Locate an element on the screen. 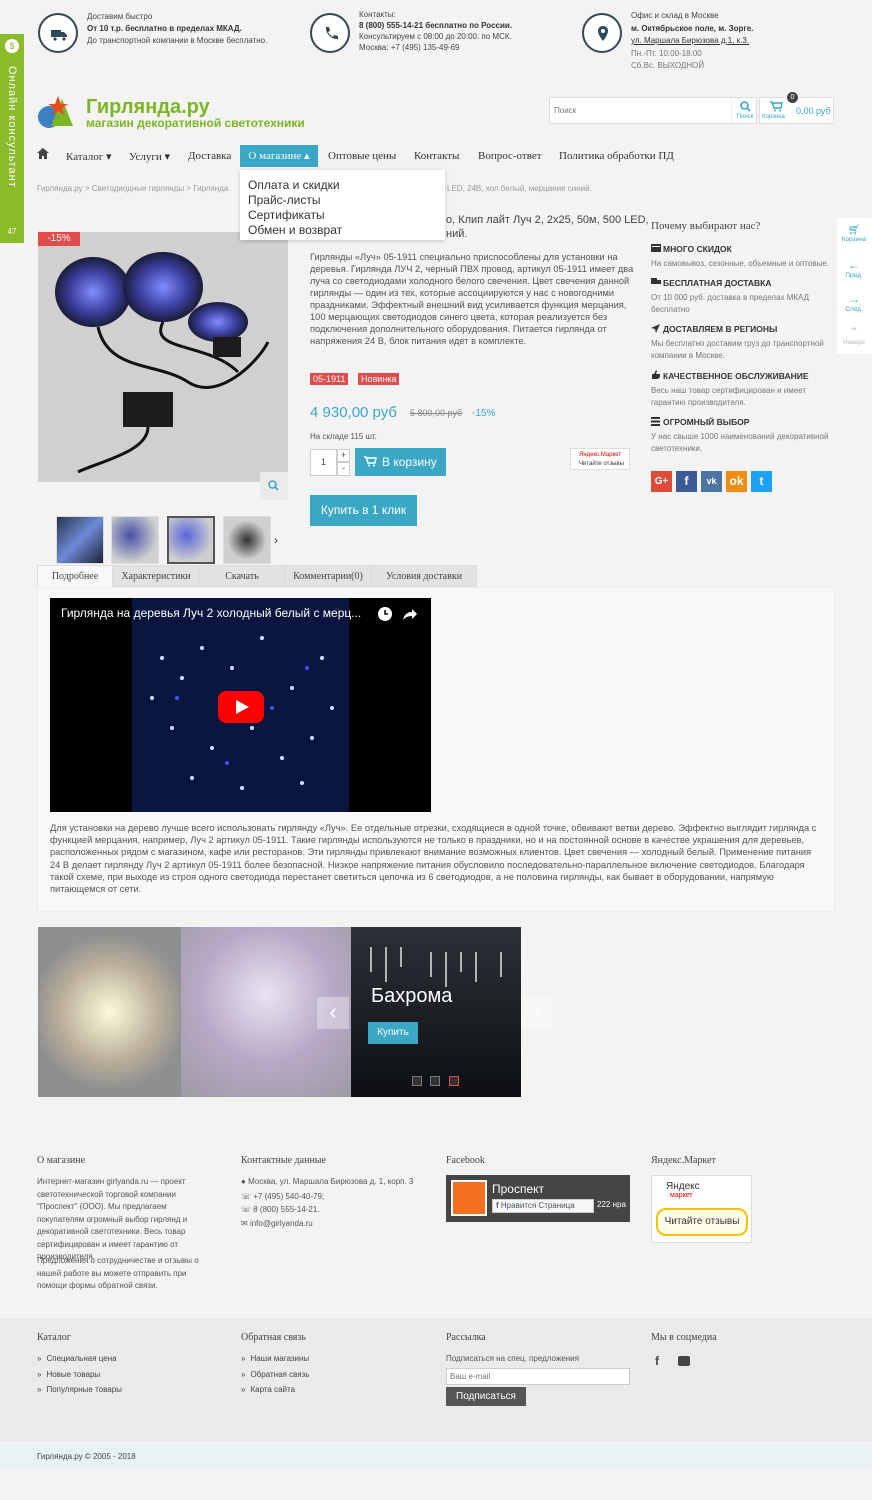  ym-logo-sub: маркет is located at coordinates (681, 1195).